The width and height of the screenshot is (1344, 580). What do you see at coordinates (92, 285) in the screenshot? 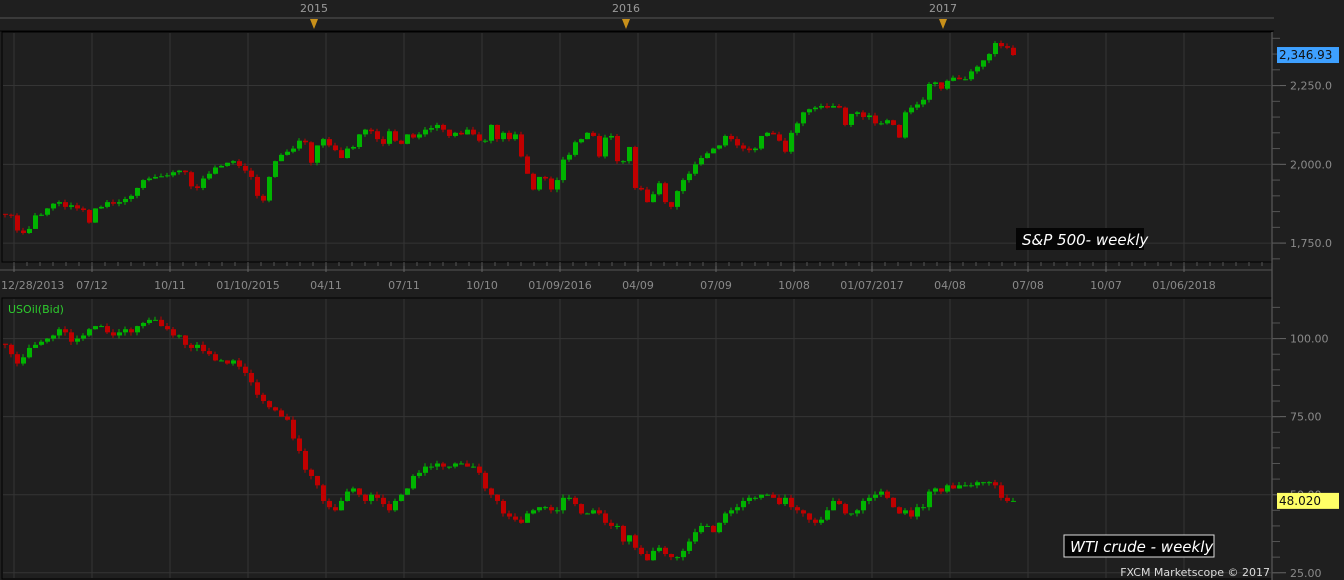
I see `date-tick-label: 07/12` at bounding box center [92, 285].